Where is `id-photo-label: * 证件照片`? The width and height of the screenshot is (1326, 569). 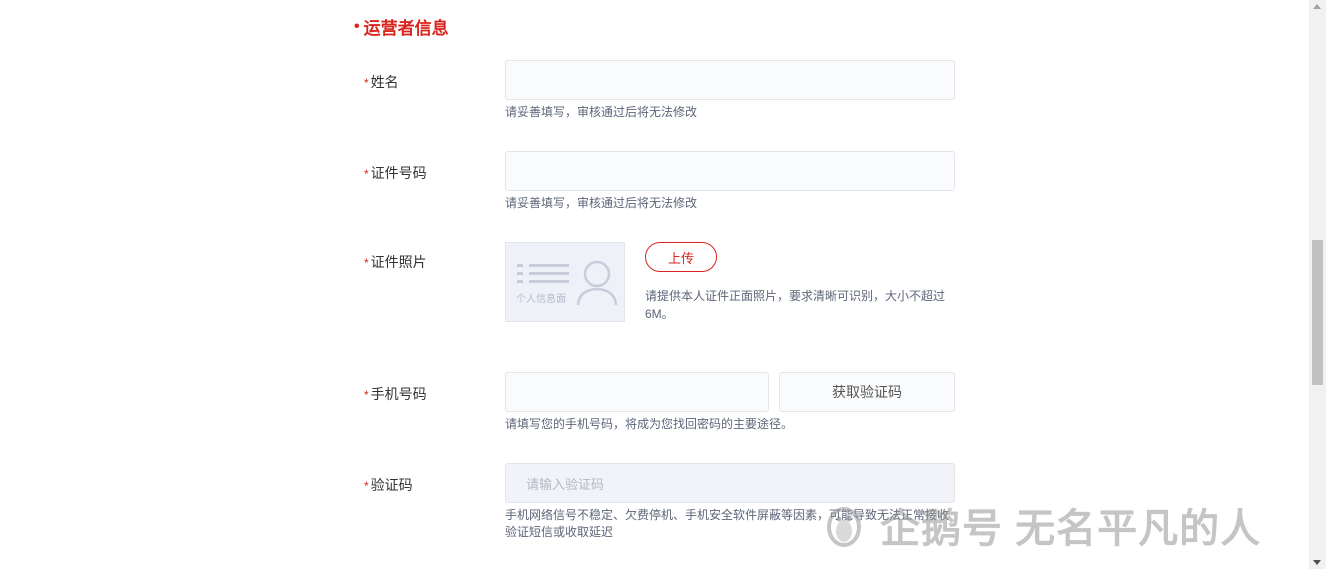
id-photo-label: * 证件照片 is located at coordinates (395, 262).